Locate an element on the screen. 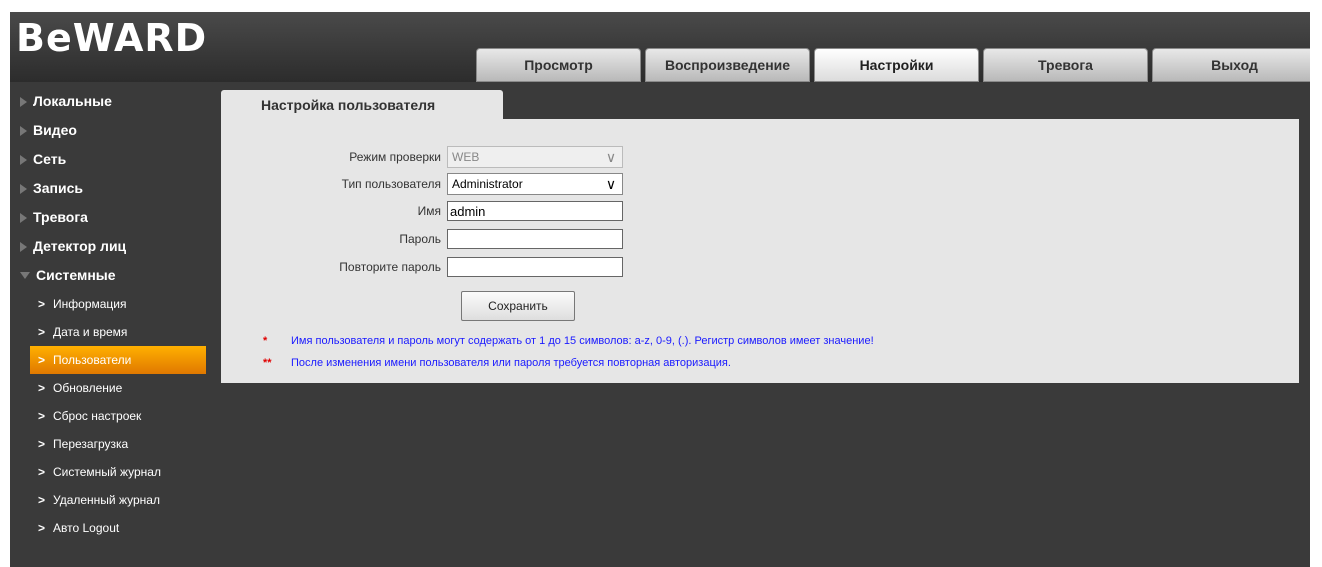 The width and height of the screenshot is (1322, 567). repeat-password-row: Повторите пароль is located at coordinates (422, 267).